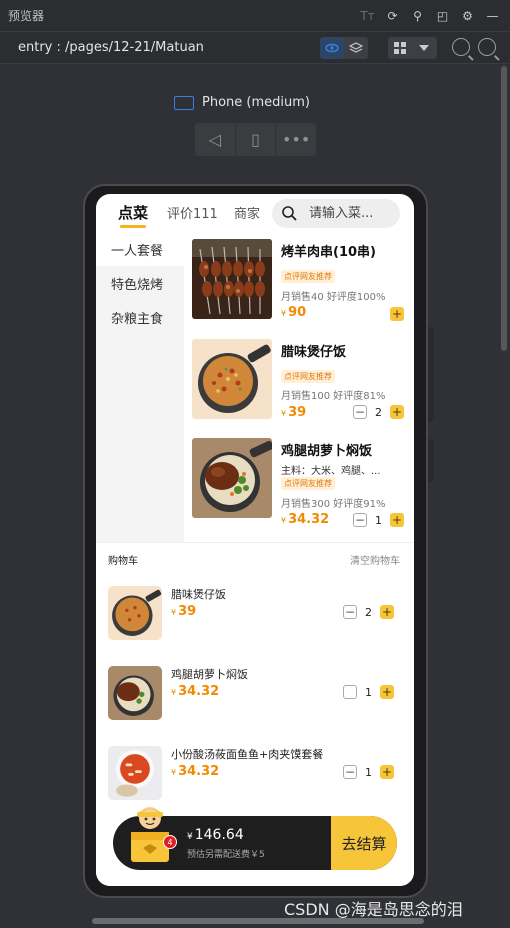  What do you see at coordinates (255, 838) in the screenshot?
I see `checkout-bar: 4 ¥146.64 预估另需配送费￥5 去结算` at bounding box center [255, 838].